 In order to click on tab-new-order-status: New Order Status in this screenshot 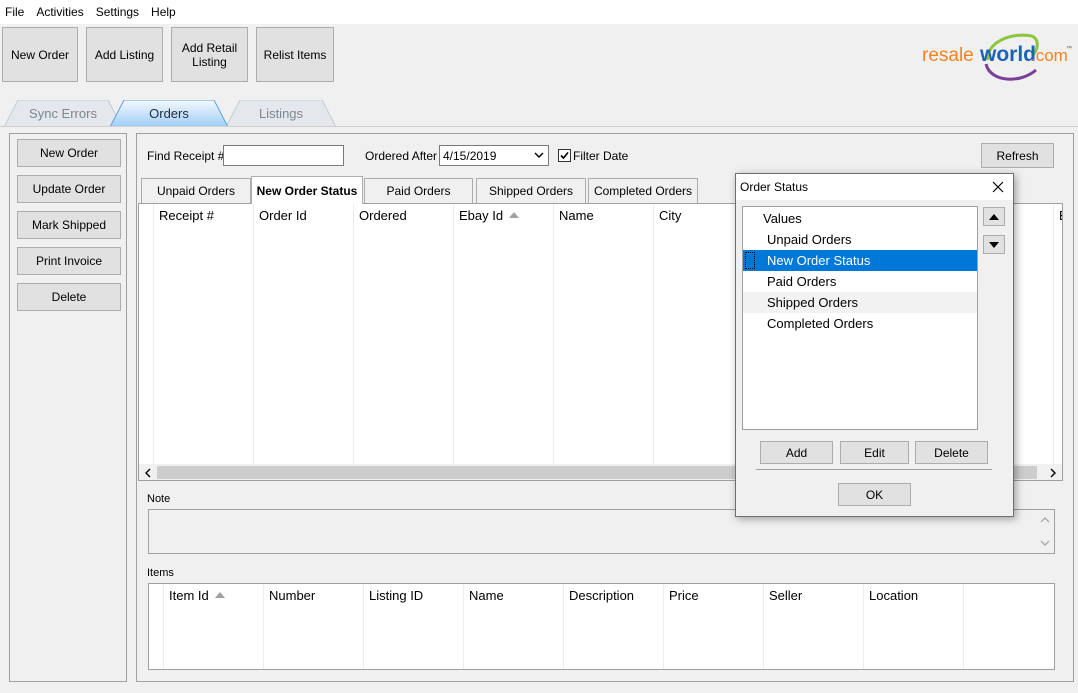, I will do `click(307, 190)`.